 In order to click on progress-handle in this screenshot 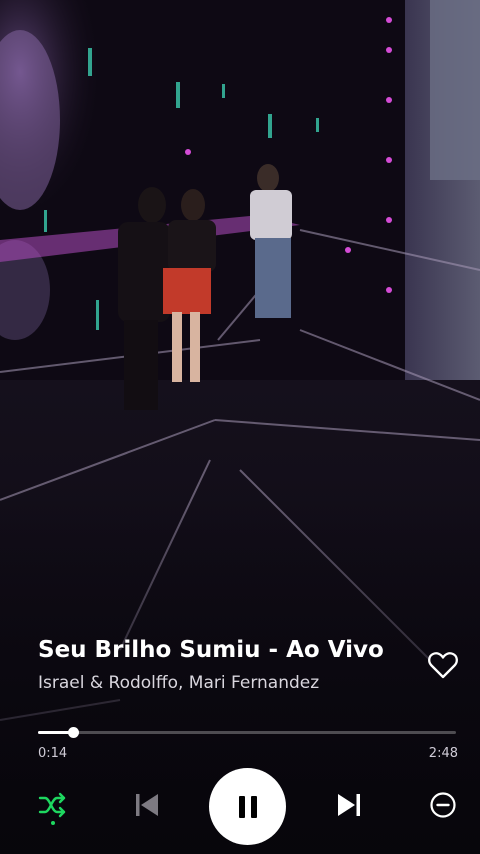, I will do `click(73, 732)`.